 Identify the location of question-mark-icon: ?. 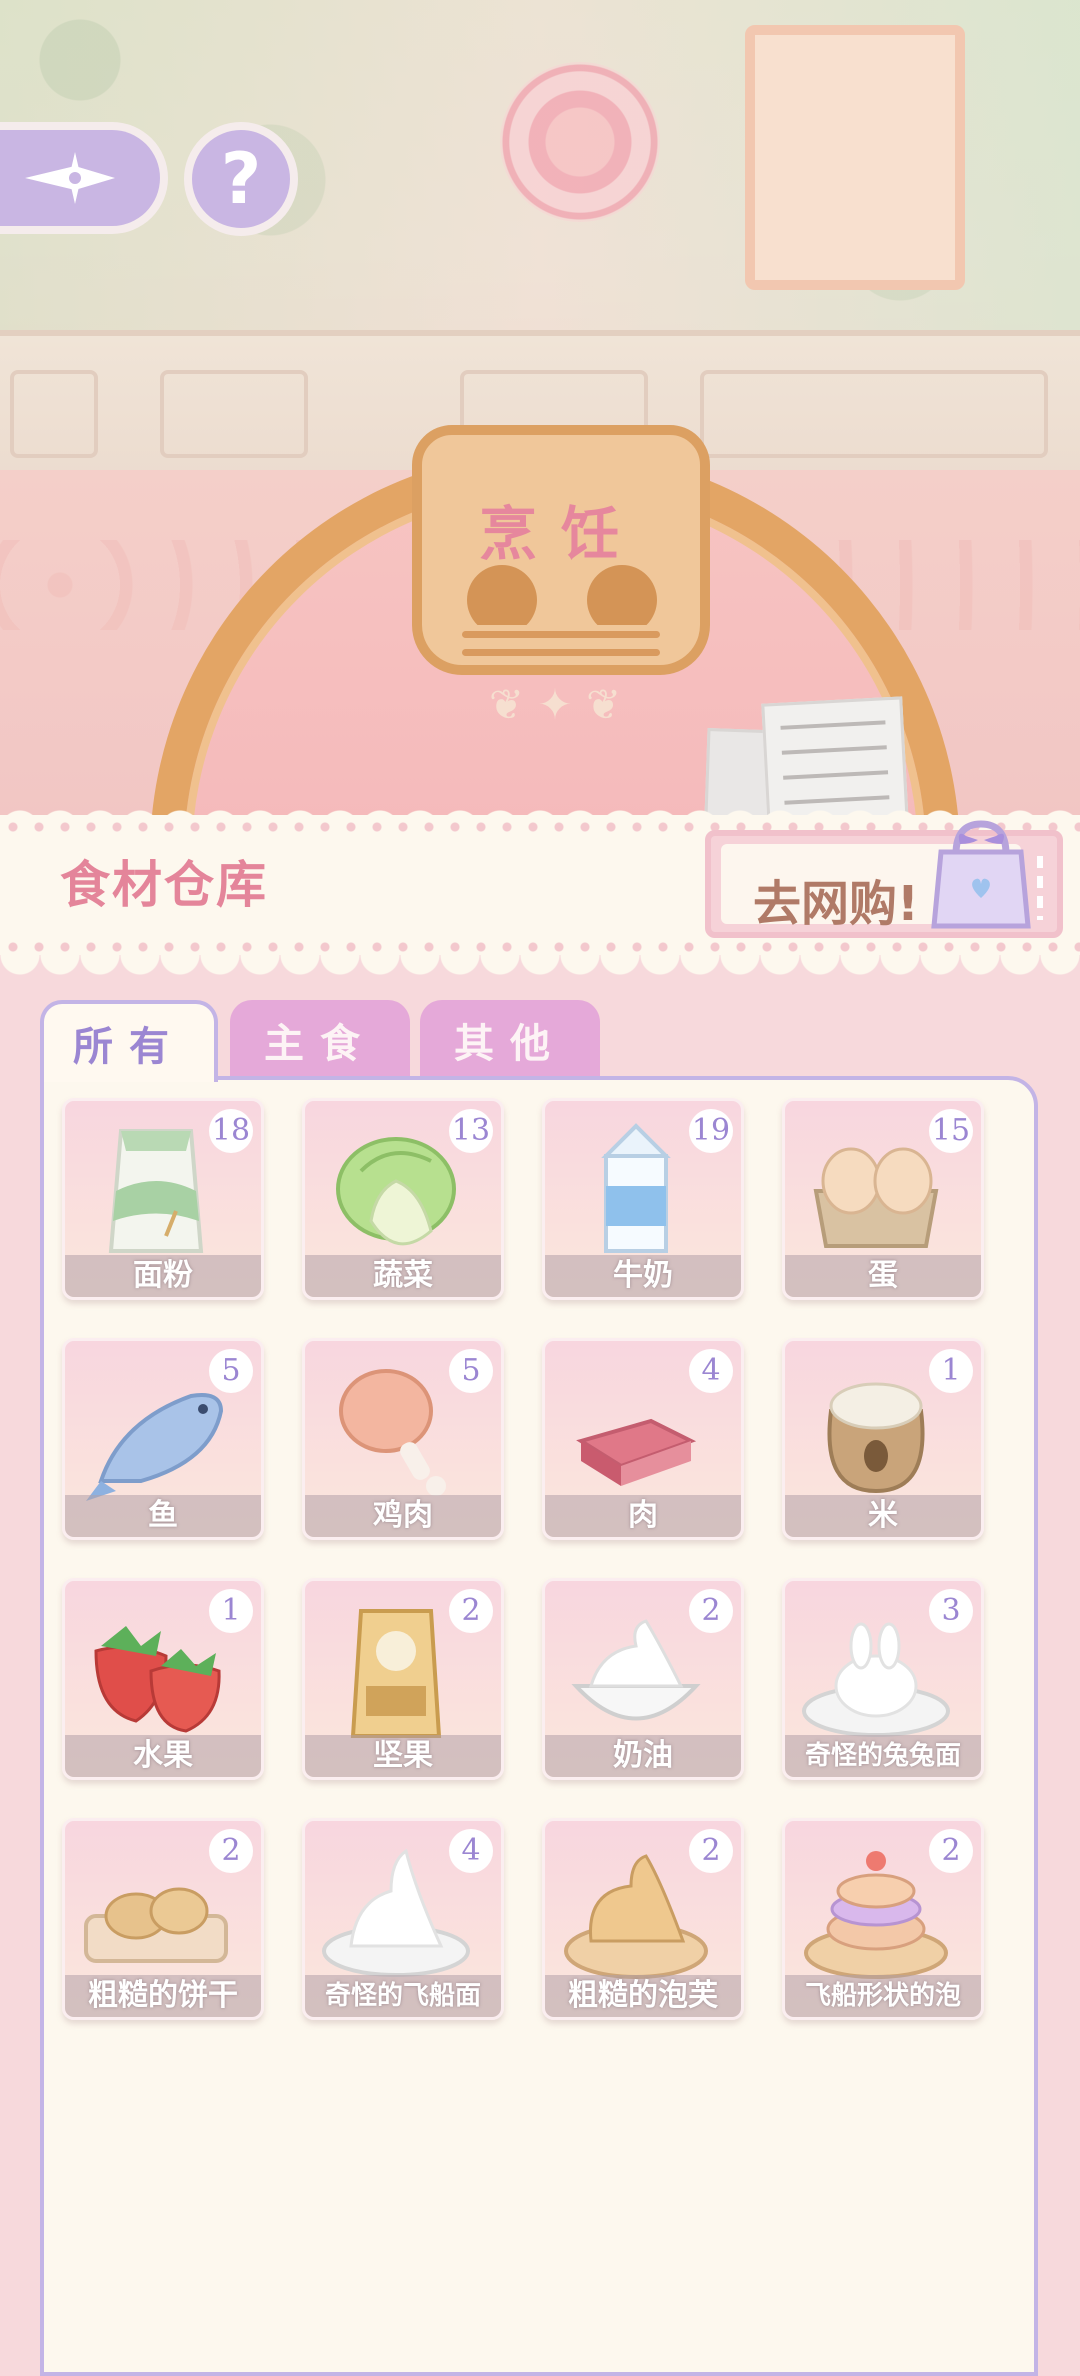
(241, 179).